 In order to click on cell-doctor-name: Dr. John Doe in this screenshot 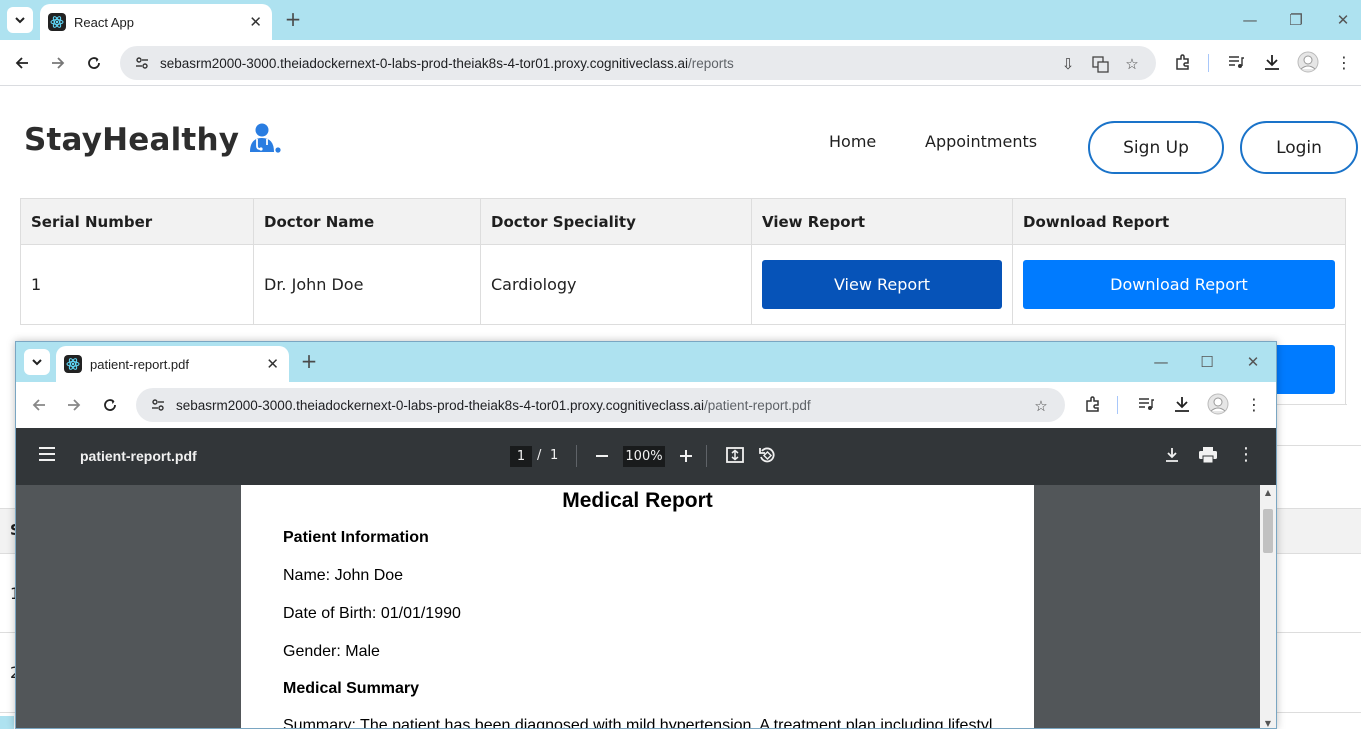, I will do `click(367, 284)`.